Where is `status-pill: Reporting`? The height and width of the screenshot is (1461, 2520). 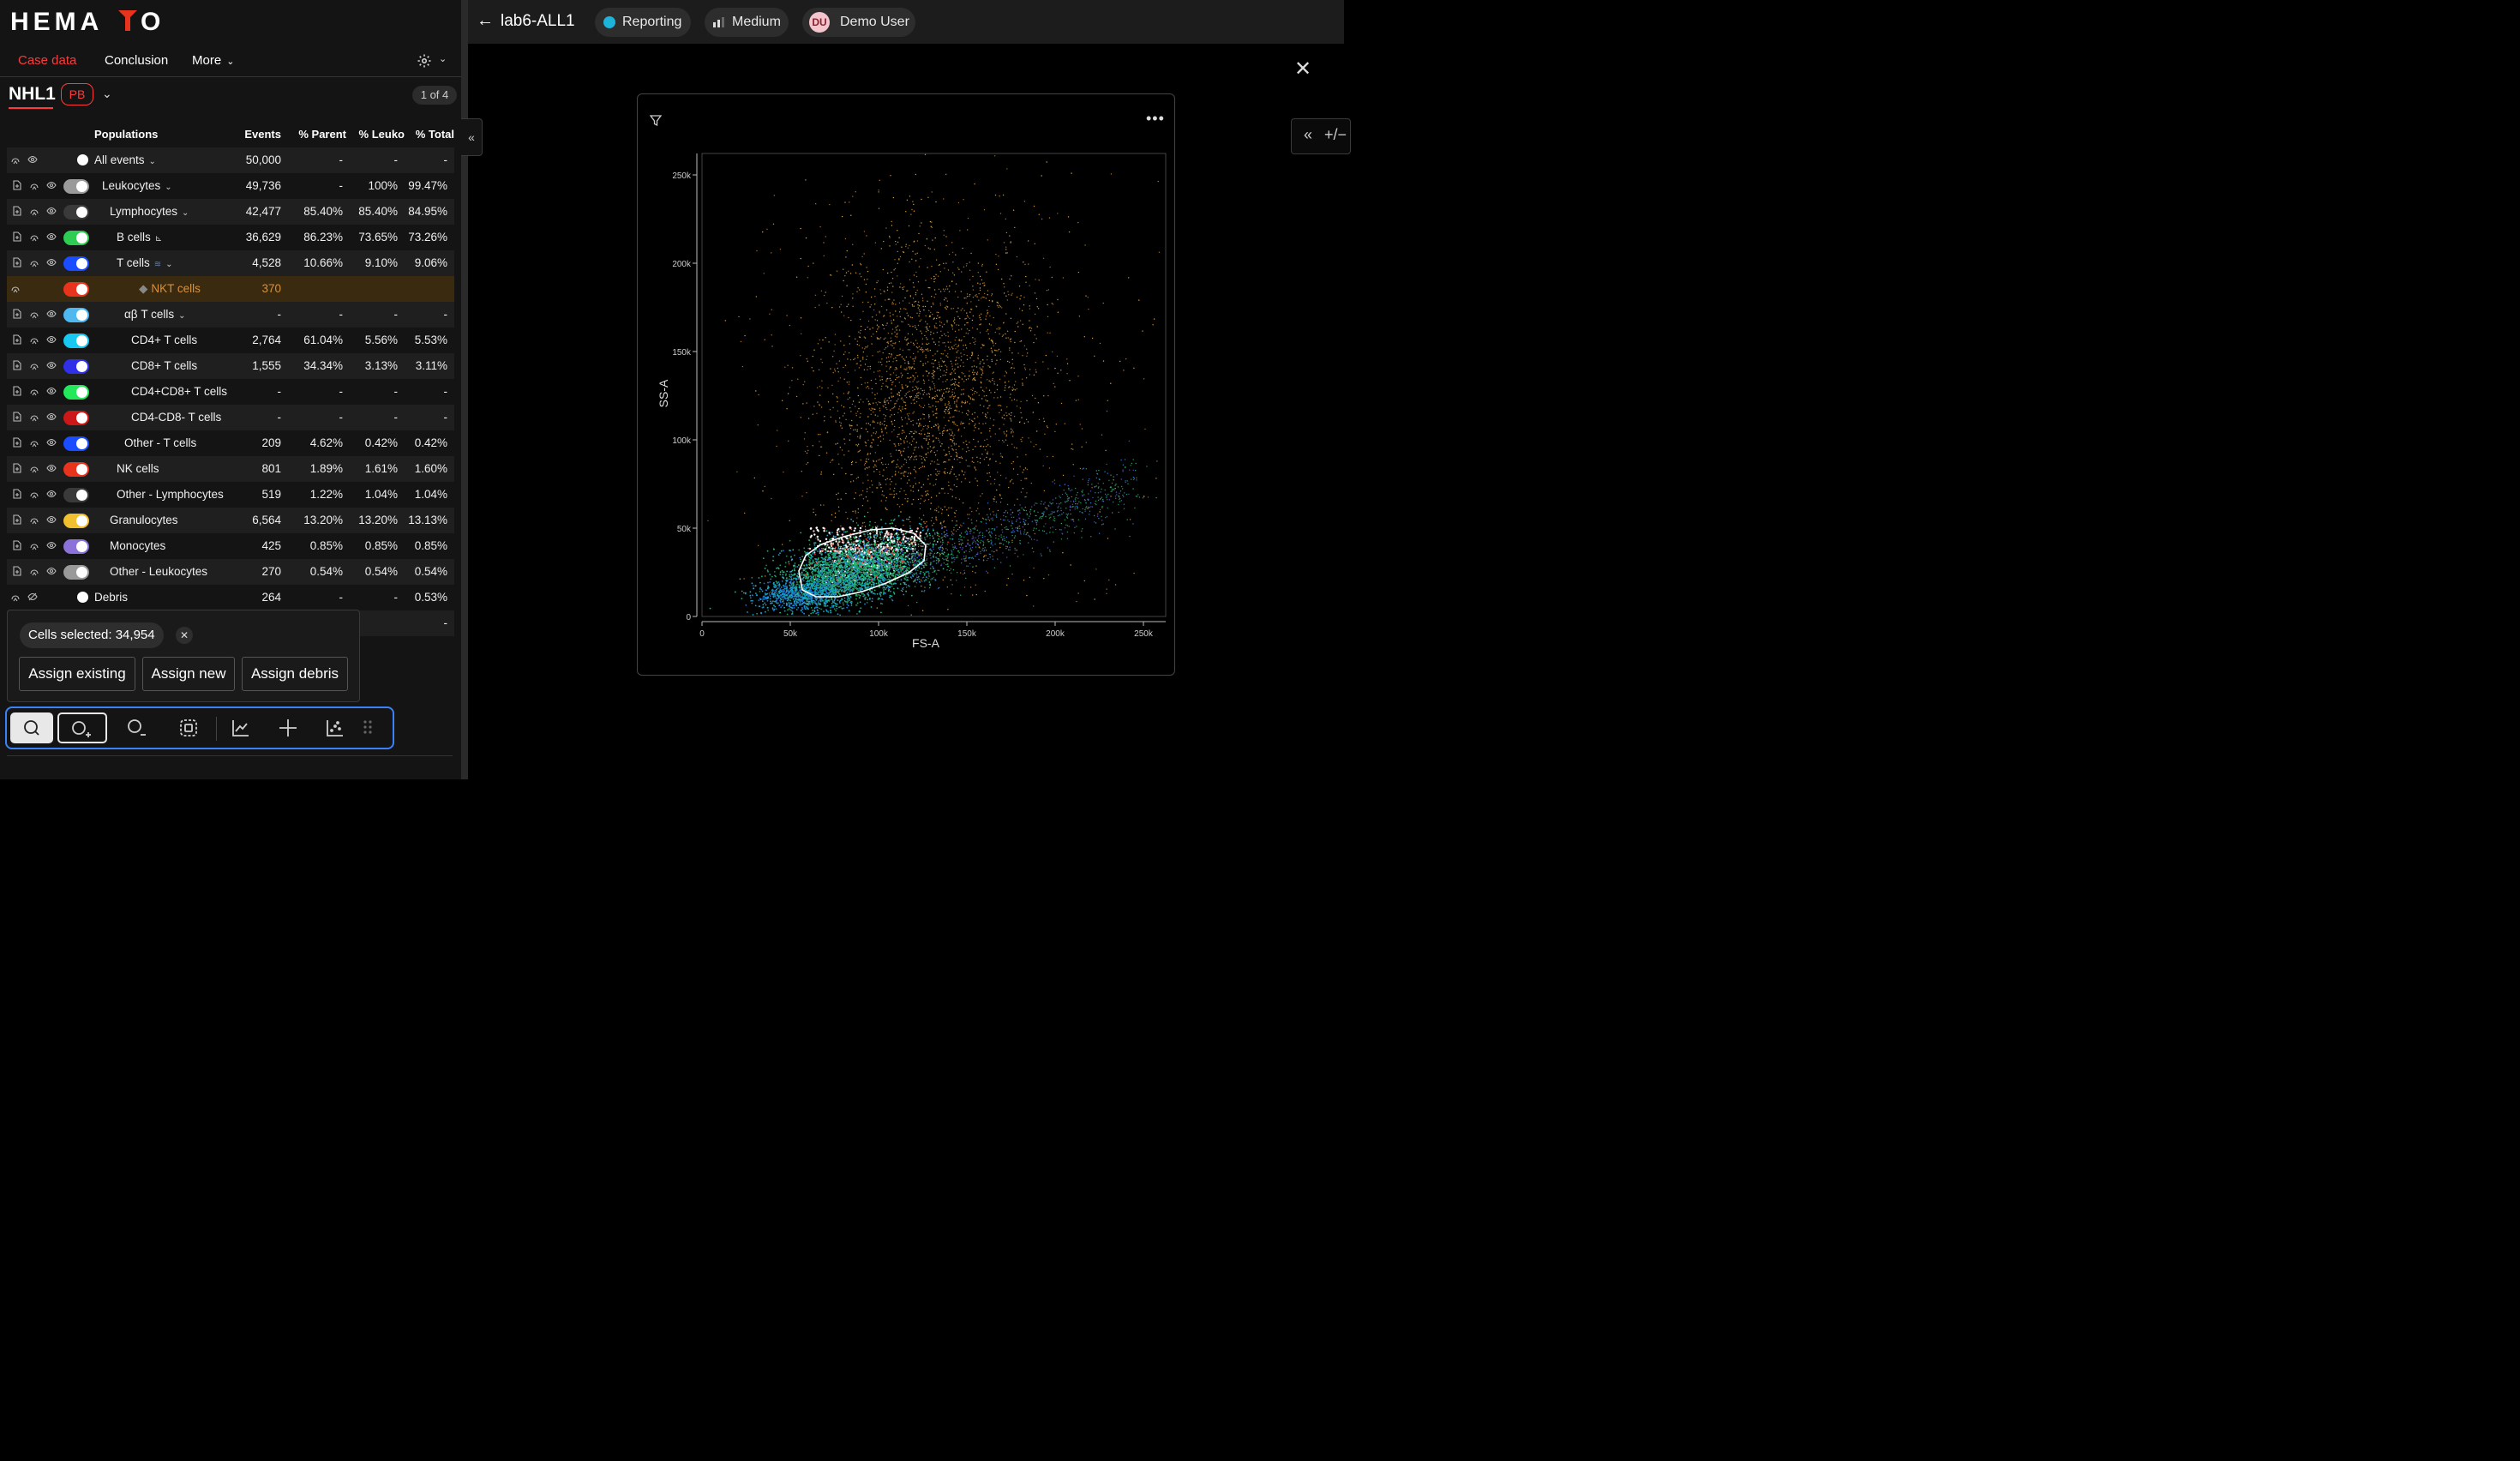 status-pill: Reporting is located at coordinates (643, 22).